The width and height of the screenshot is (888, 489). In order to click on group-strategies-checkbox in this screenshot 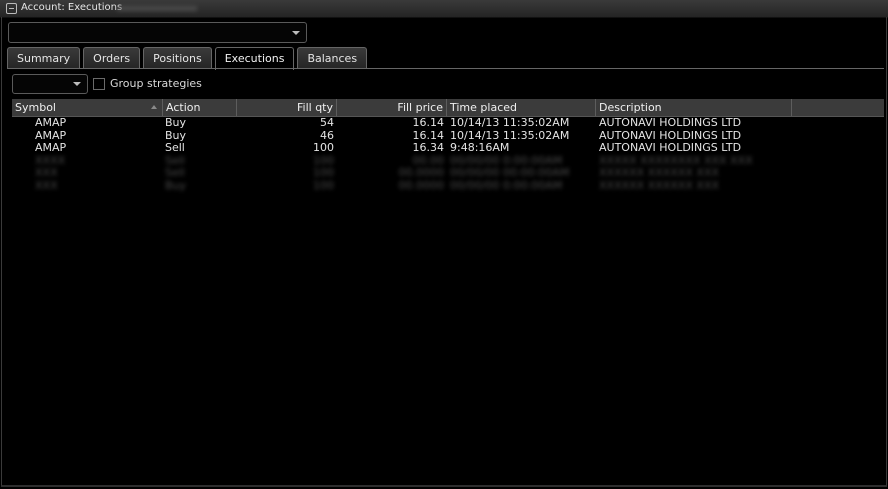, I will do `click(99, 84)`.